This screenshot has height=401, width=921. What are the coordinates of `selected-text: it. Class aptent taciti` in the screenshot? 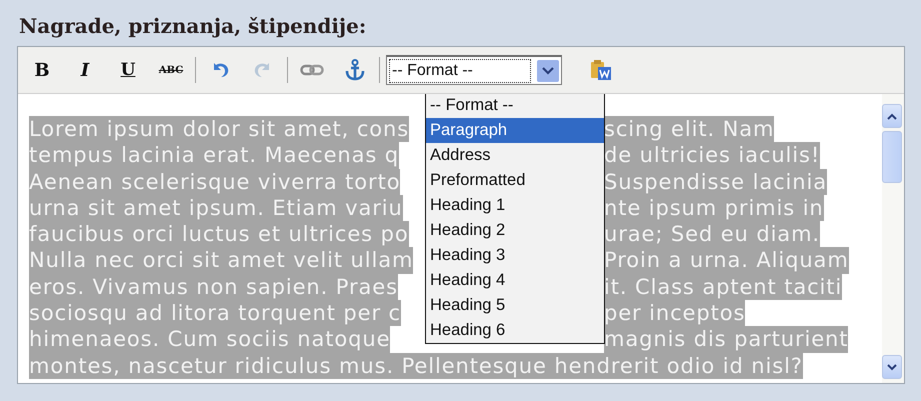 It's located at (723, 287).